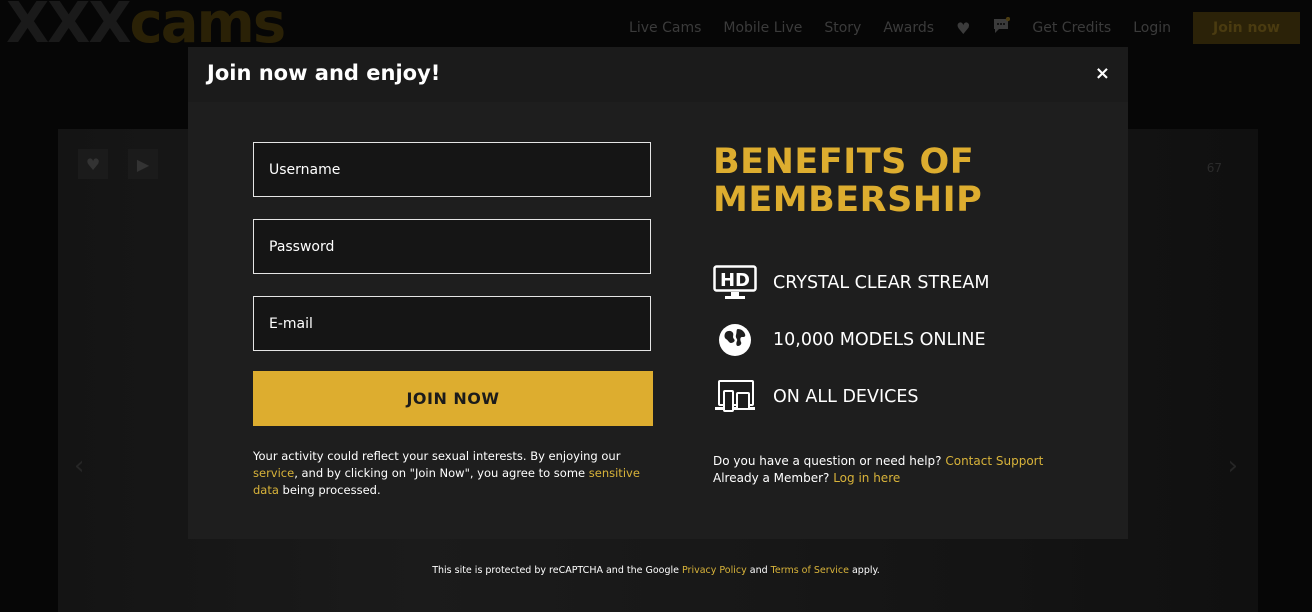  What do you see at coordinates (93, 164) in the screenshot?
I see `favorite-heart-icon: ♥` at bounding box center [93, 164].